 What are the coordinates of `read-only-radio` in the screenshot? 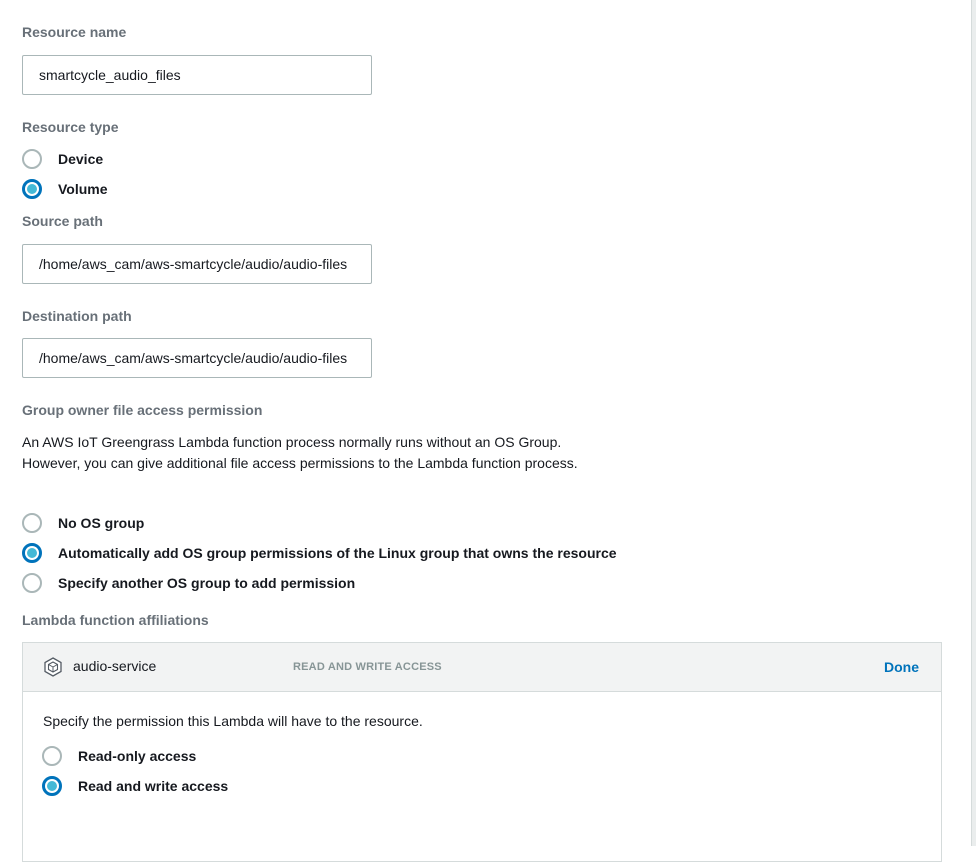 It's located at (52, 756).